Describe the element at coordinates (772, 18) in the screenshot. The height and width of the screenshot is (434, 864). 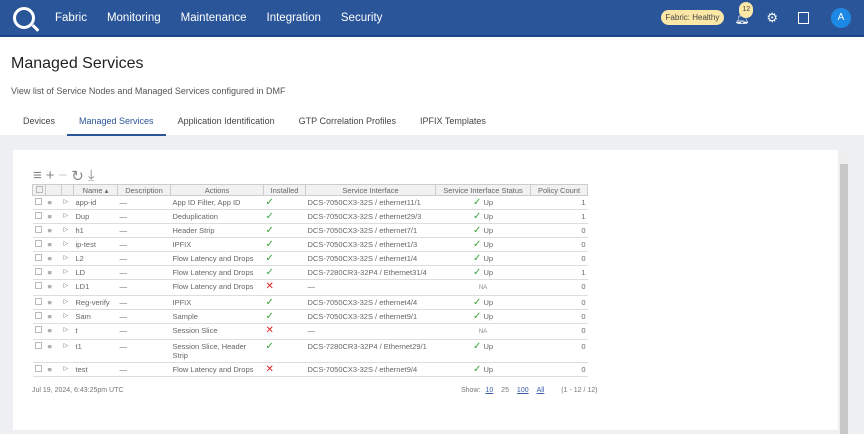
I see `gear-icon: ⚙` at that location.